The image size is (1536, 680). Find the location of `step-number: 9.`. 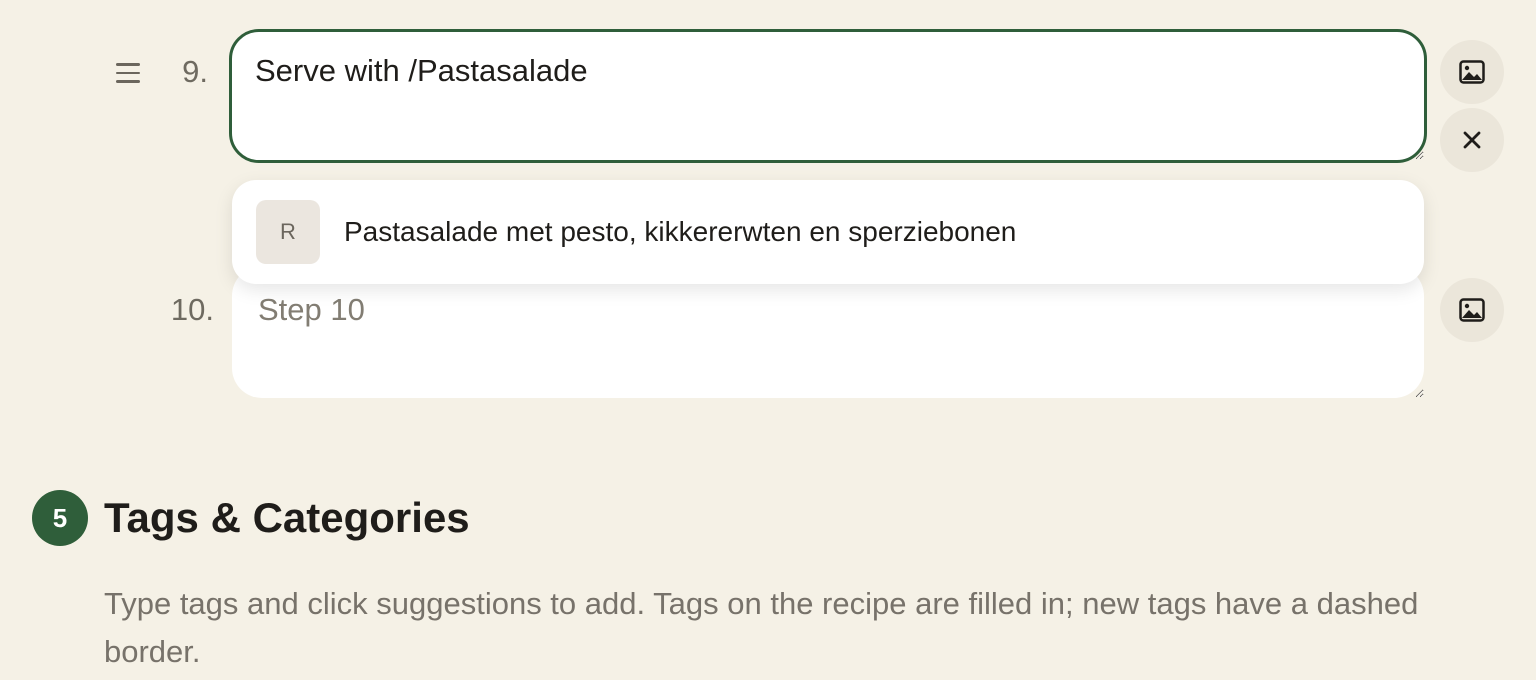

step-number: 9. is located at coordinates (195, 71).